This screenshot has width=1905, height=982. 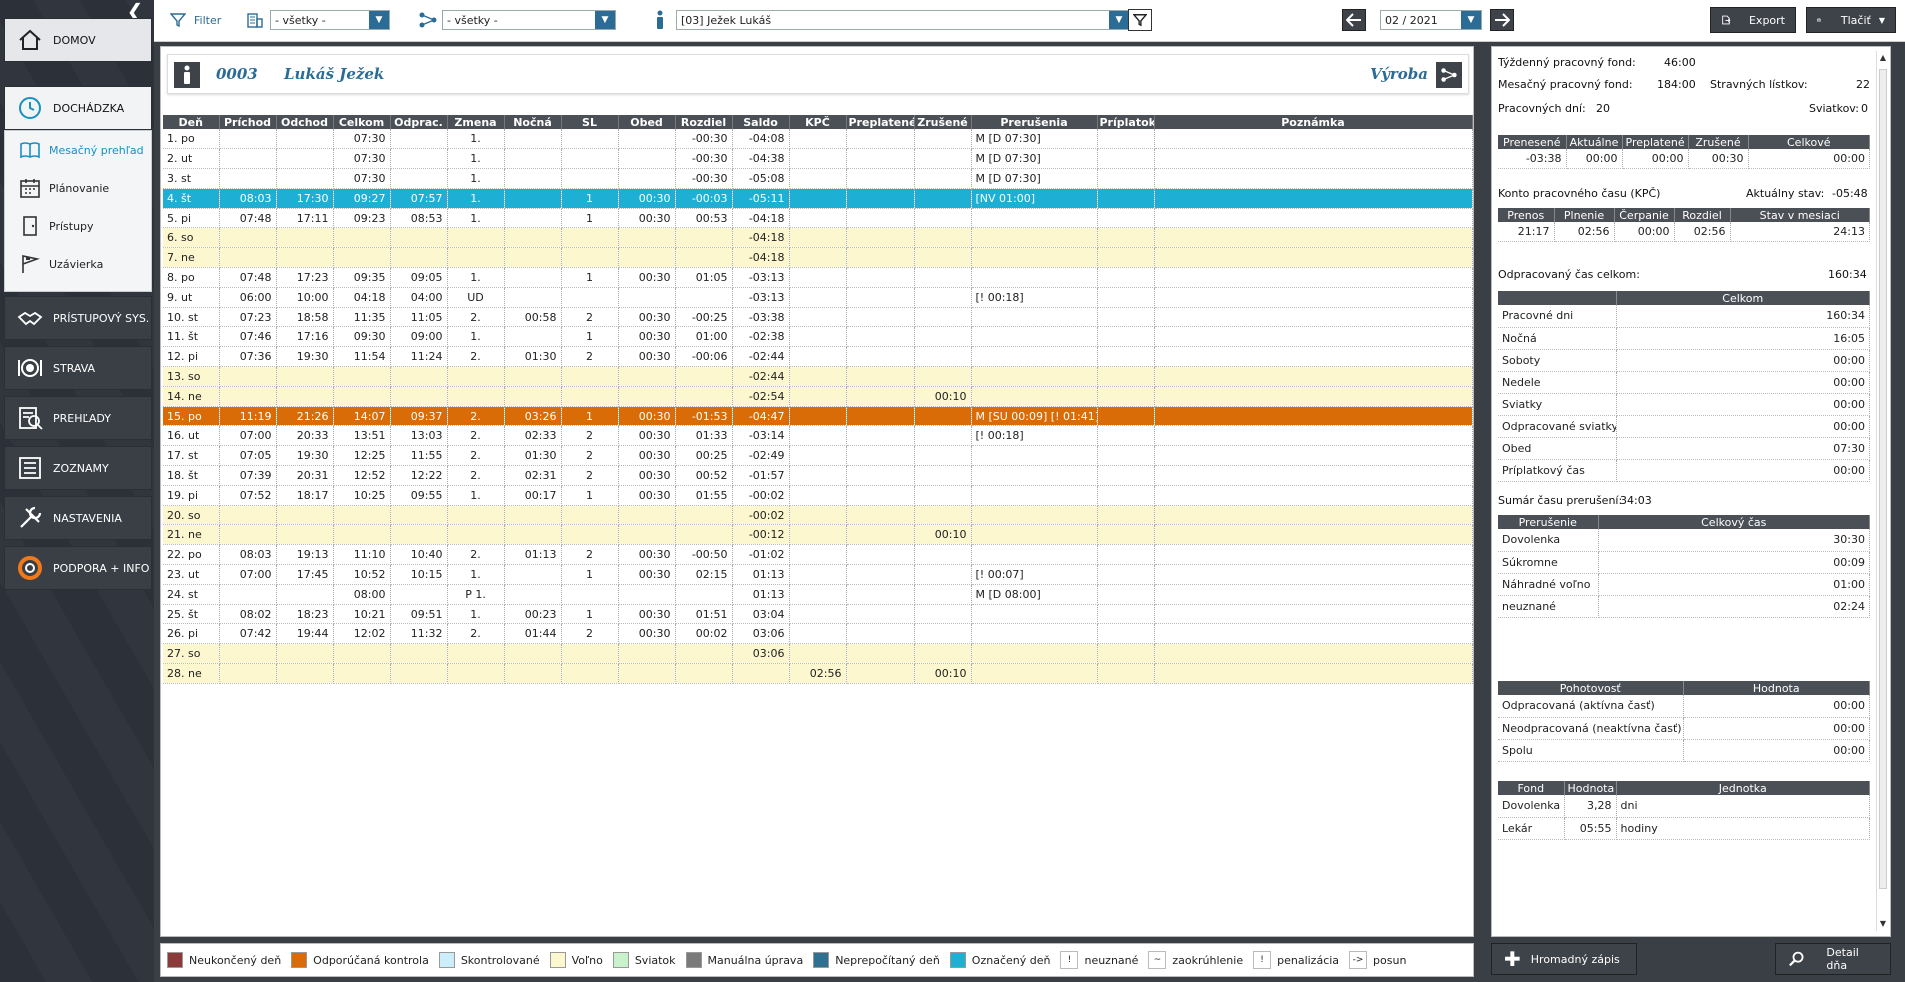 I want to click on day-cell-2: 17:16, so click(x=305, y=337).